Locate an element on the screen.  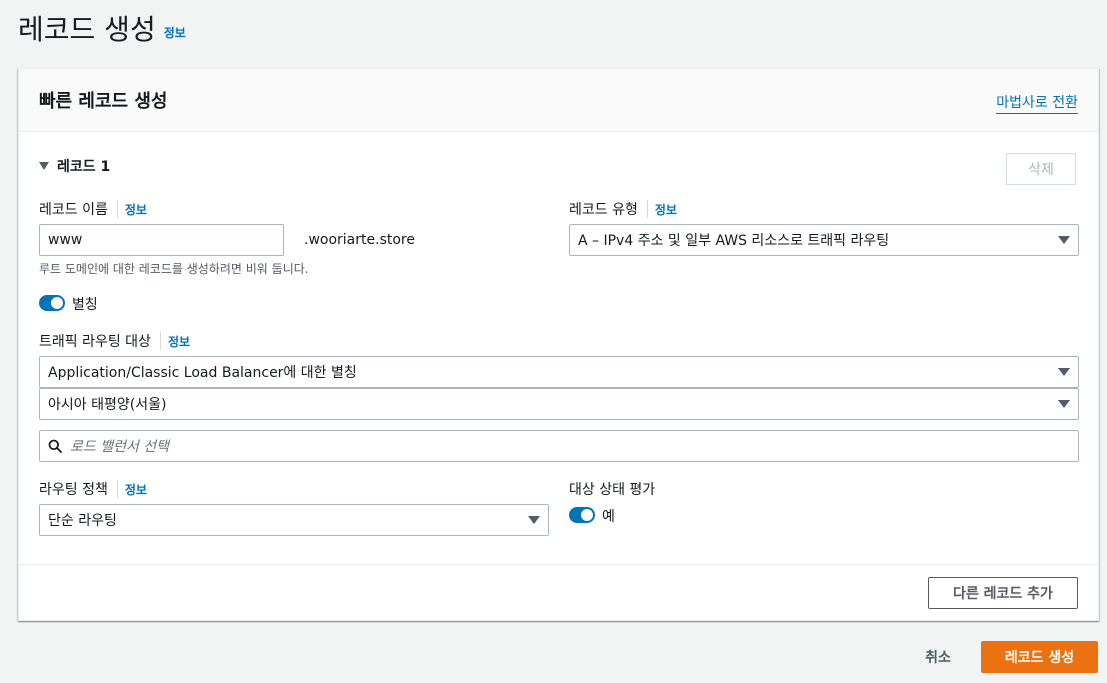
search-placeholder: 로드 밸런서 선택 is located at coordinates (120, 447).